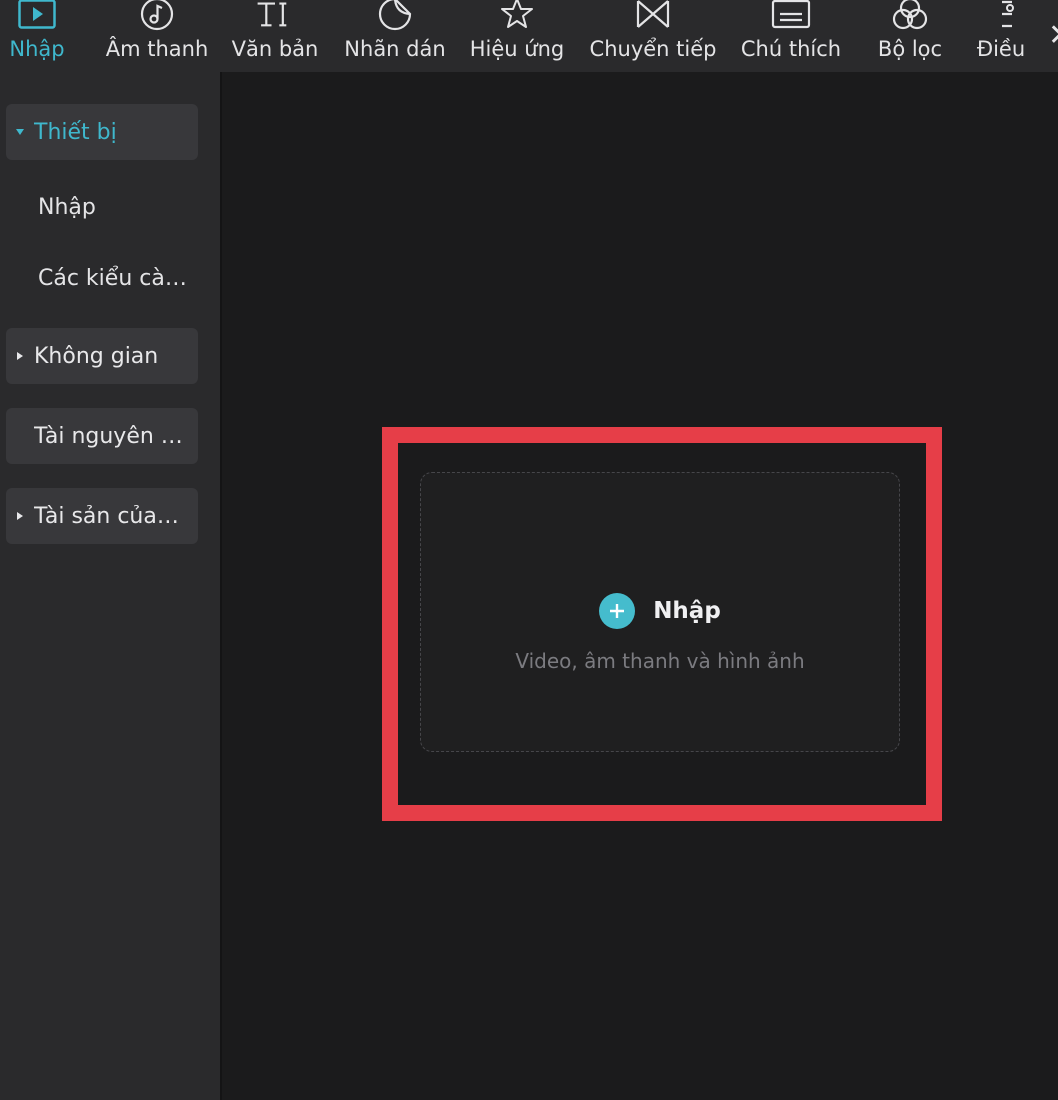  What do you see at coordinates (275, 49) in the screenshot?
I see `tab-label: Văn bản` at bounding box center [275, 49].